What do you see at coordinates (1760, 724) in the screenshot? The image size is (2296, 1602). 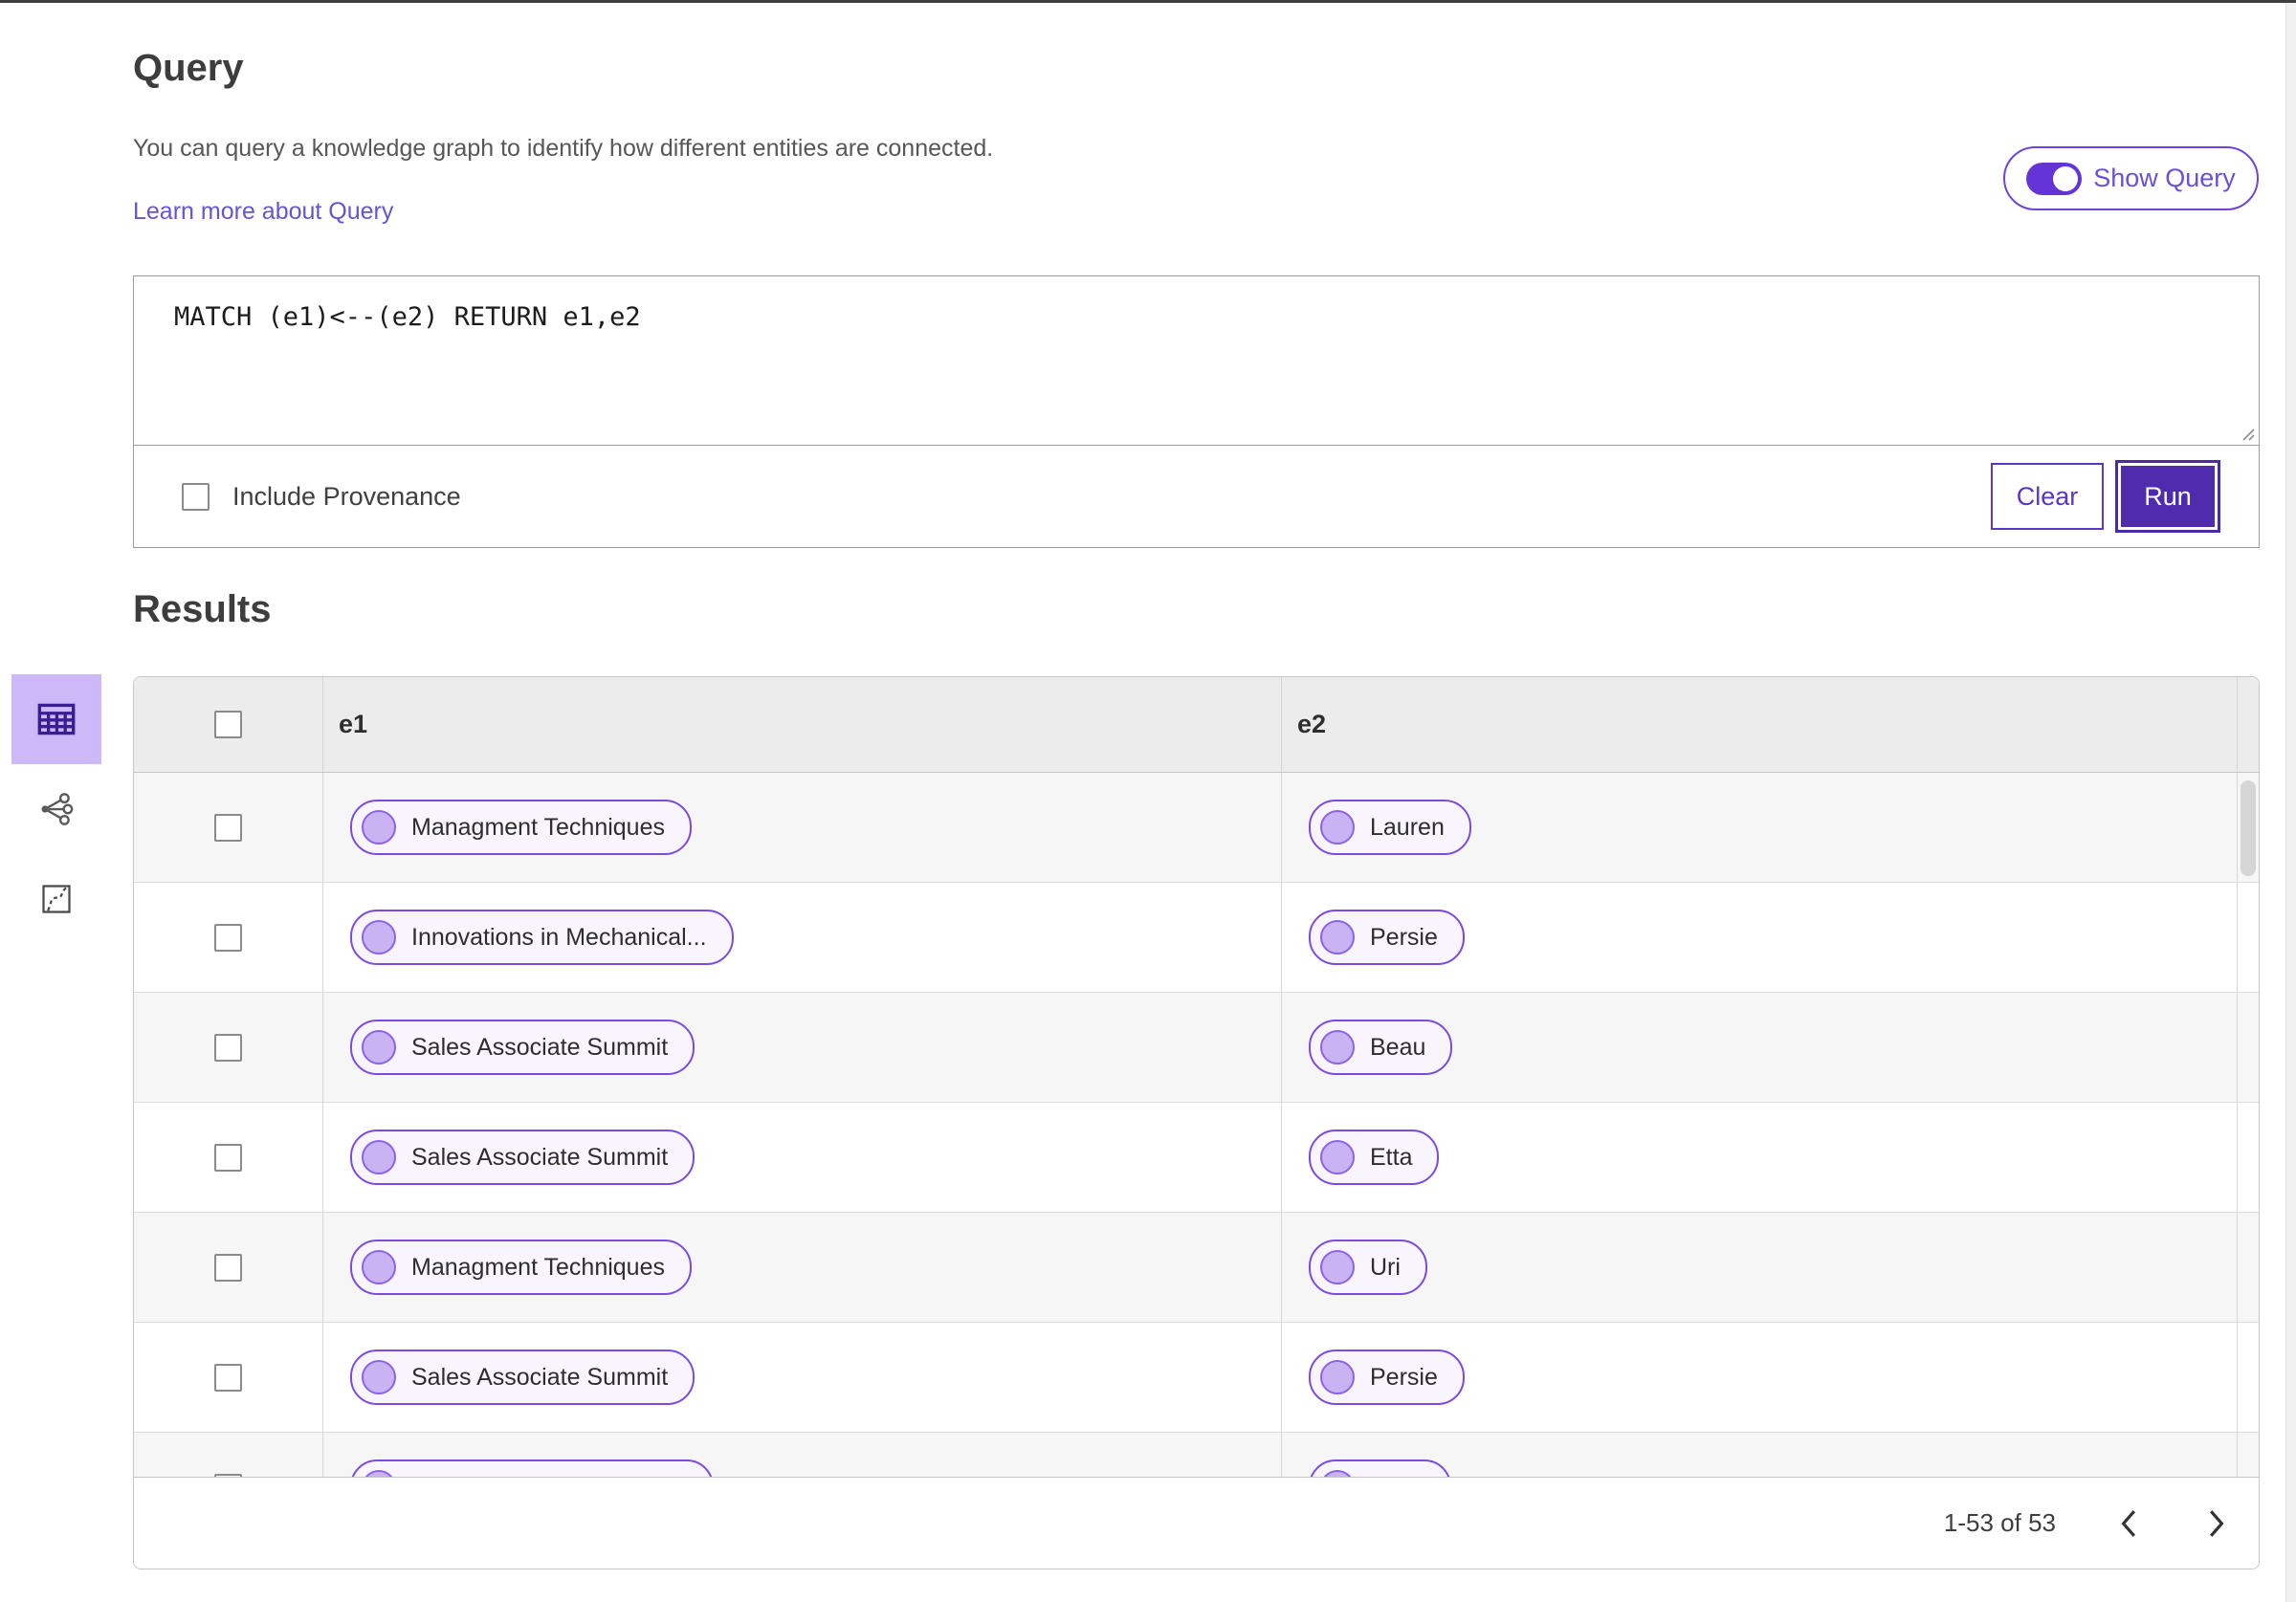 I see `column-header-e2: e2` at bounding box center [1760, 724].